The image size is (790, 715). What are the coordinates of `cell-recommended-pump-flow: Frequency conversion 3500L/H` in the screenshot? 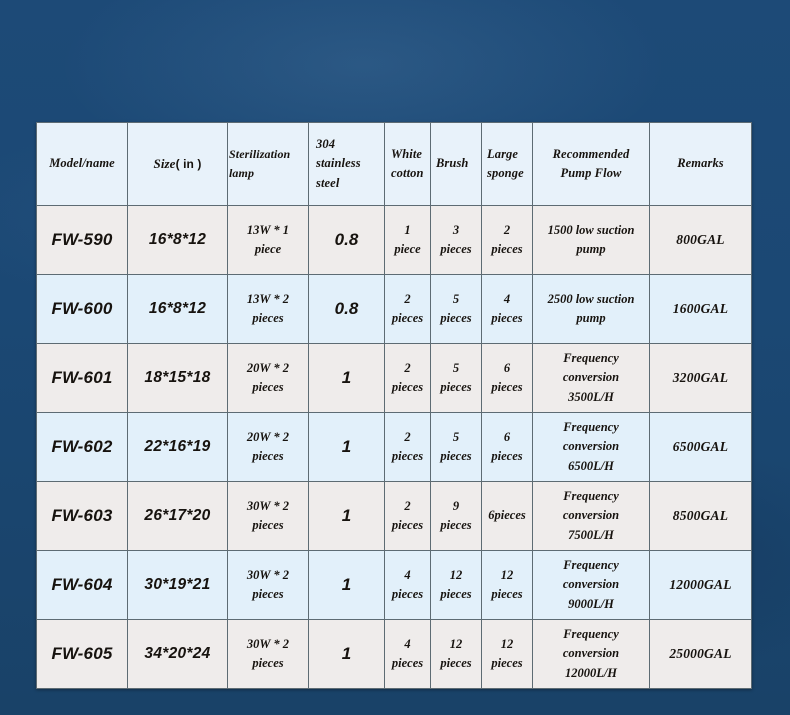 It's located at (591, 378).